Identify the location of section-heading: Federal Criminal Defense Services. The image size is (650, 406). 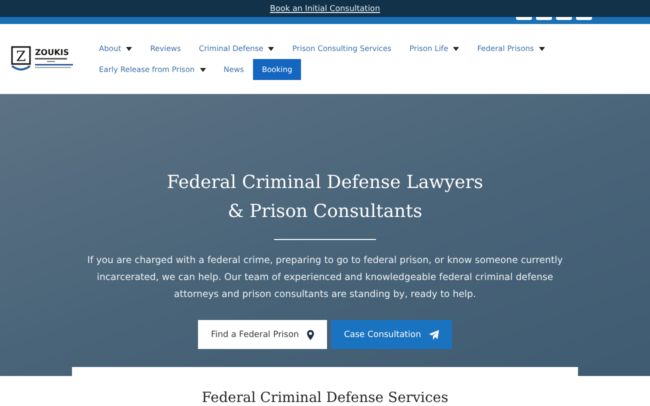
(325, 398).